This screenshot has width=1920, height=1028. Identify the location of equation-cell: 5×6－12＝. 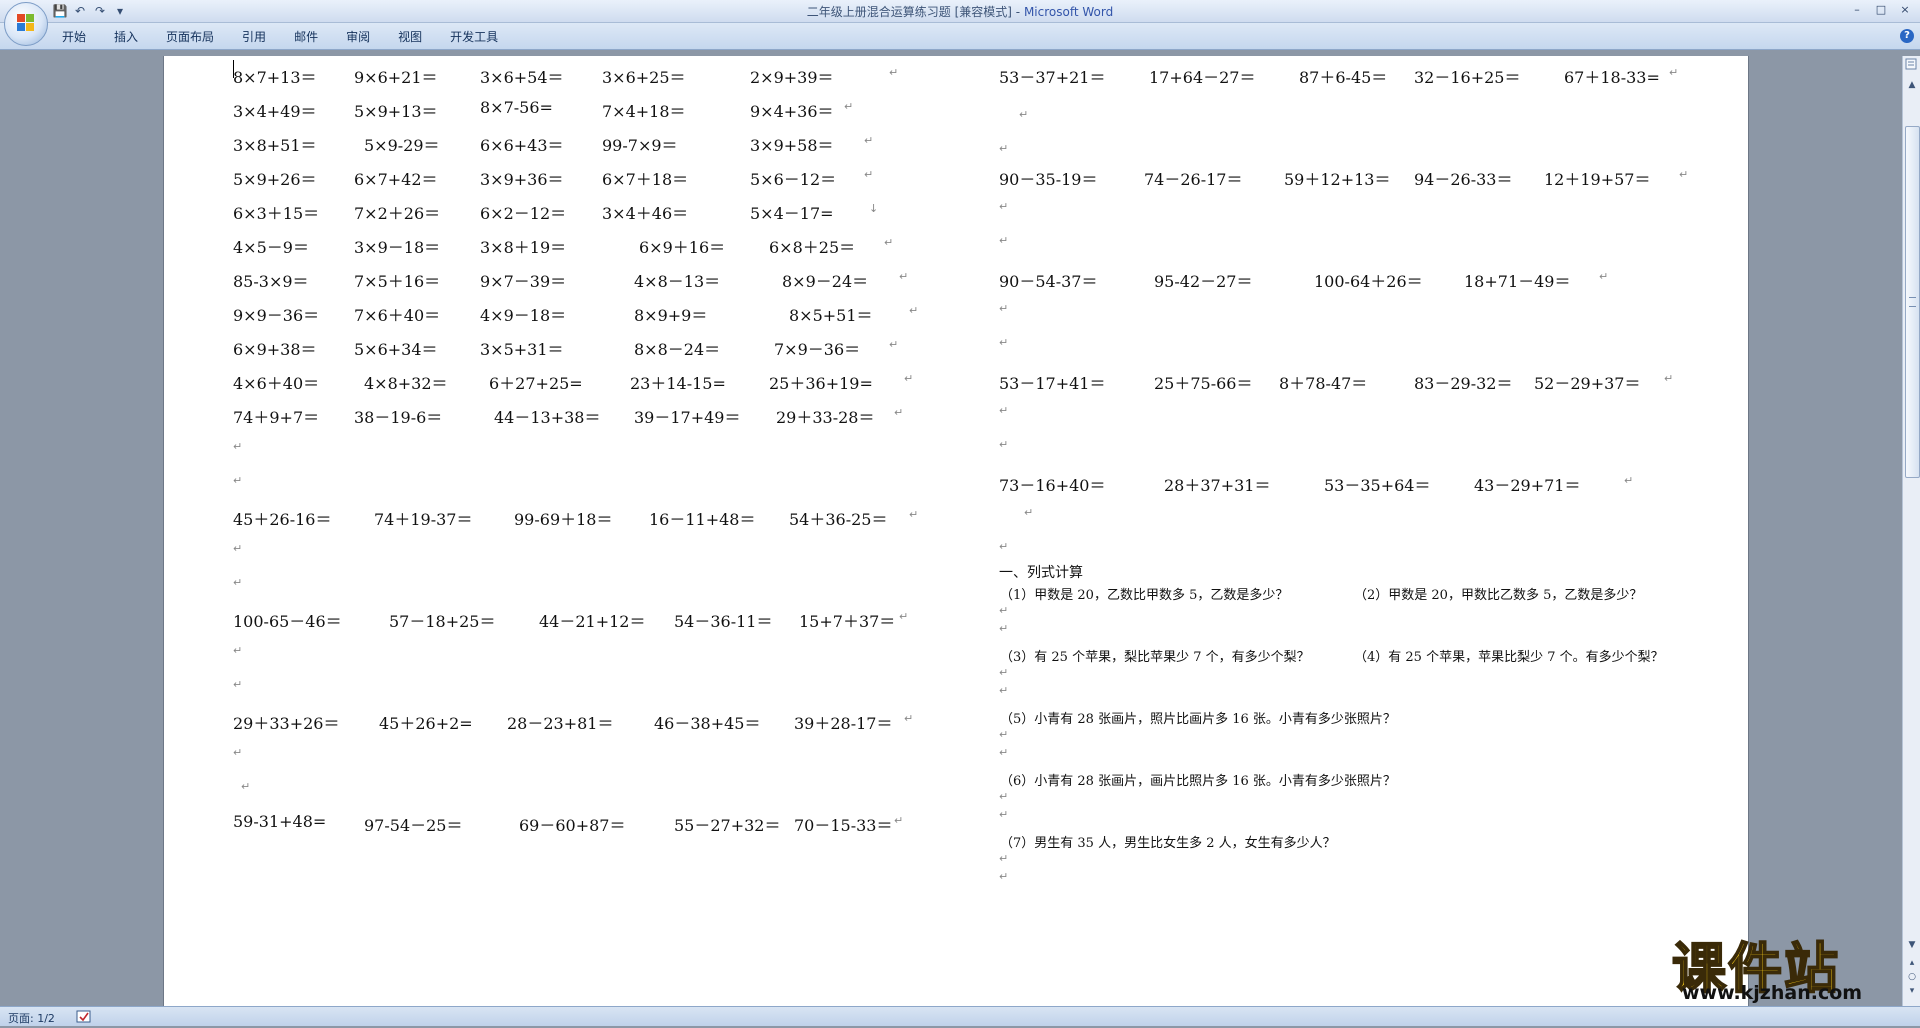
(793, 179).